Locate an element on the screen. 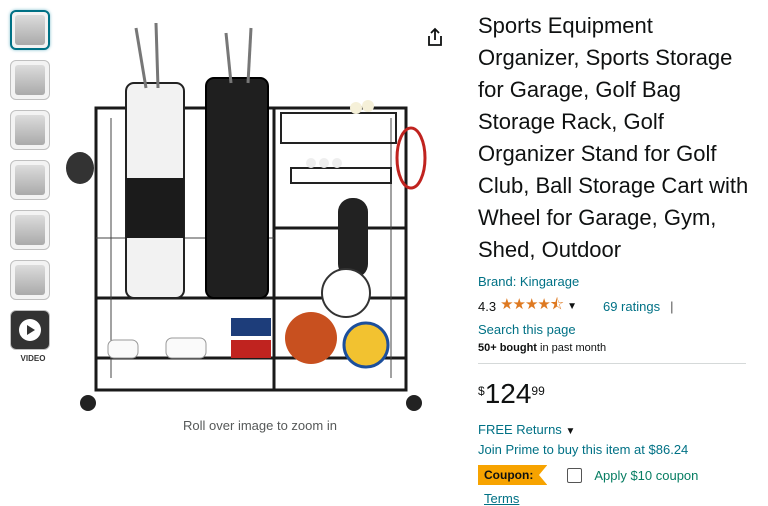  bought-count: 50+ bought in past month is located at coordinates (619, 348).